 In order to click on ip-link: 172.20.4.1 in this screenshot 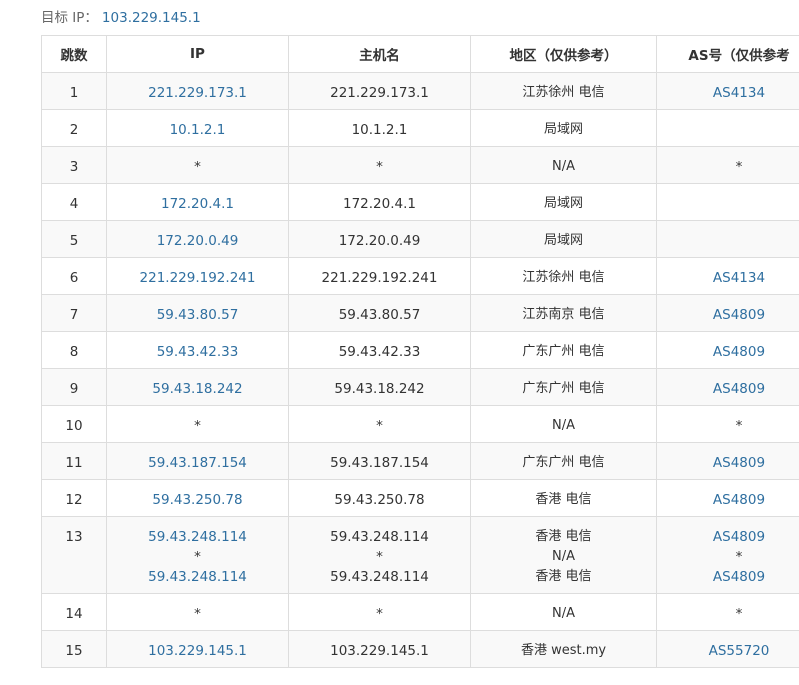, I will do `click(197, 204)`.